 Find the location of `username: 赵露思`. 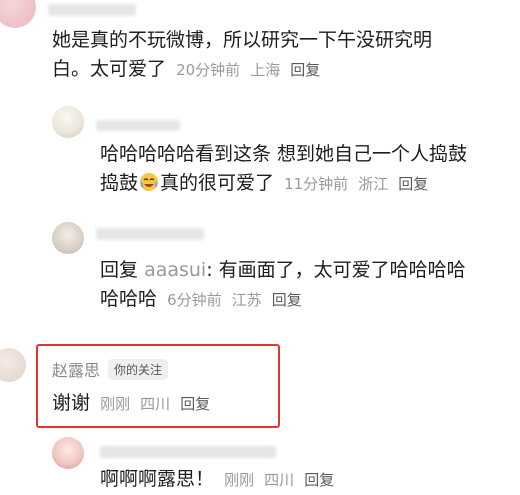

username: 赵露思 is located at coordinates (76, 369).